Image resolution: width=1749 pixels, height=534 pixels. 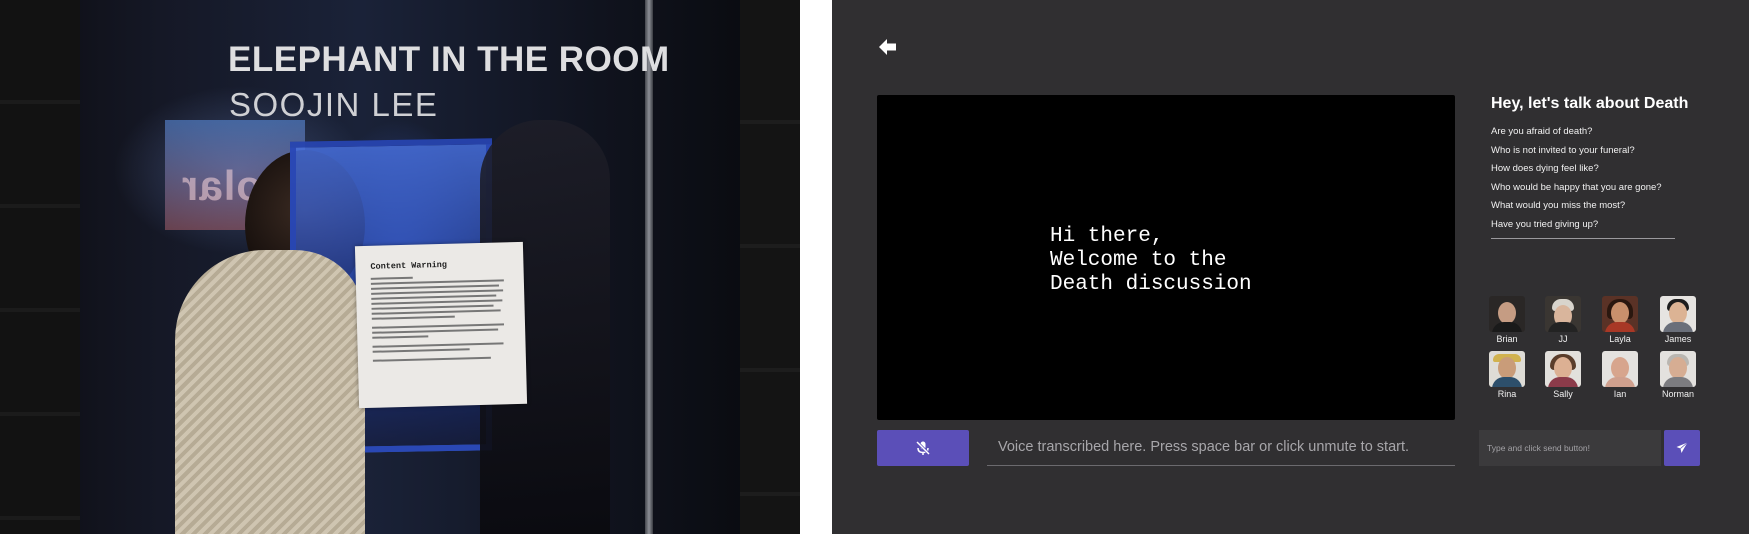 What do you see at coordinates (449, 59) in the screenshot?
I see `exhibit-title: ELEPHANT IN THE ROOM` at bounding box center [449, 59].